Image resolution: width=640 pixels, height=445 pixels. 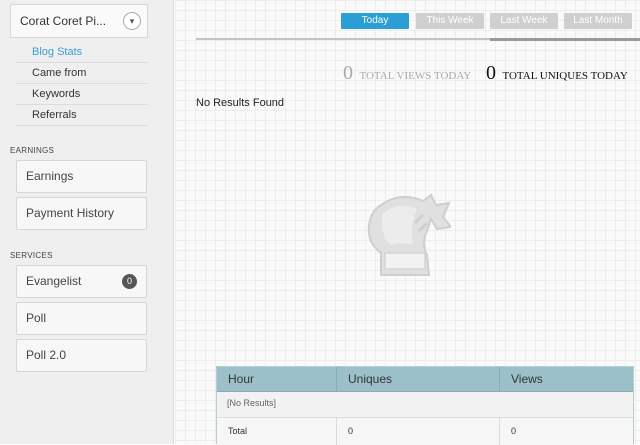 I want to click on range-this-week-button: This Week, so click(x=450, y=21).